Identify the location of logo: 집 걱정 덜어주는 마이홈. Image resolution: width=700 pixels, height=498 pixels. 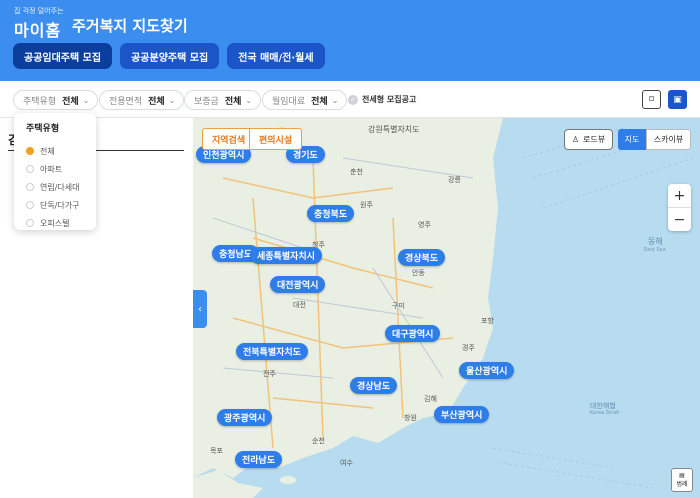
(39, 23).